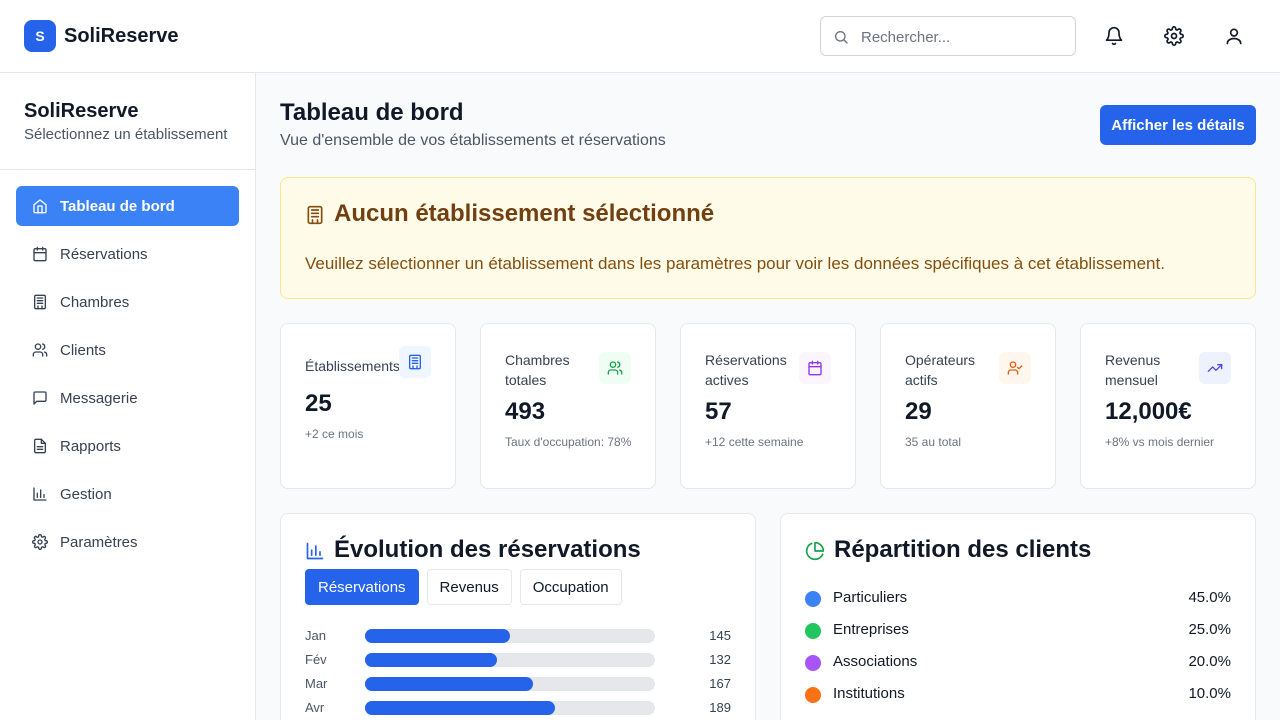 This screenshot has width=1280, height=720. I want to click on sidebar-title: SoliReserve, so click(81, 111).